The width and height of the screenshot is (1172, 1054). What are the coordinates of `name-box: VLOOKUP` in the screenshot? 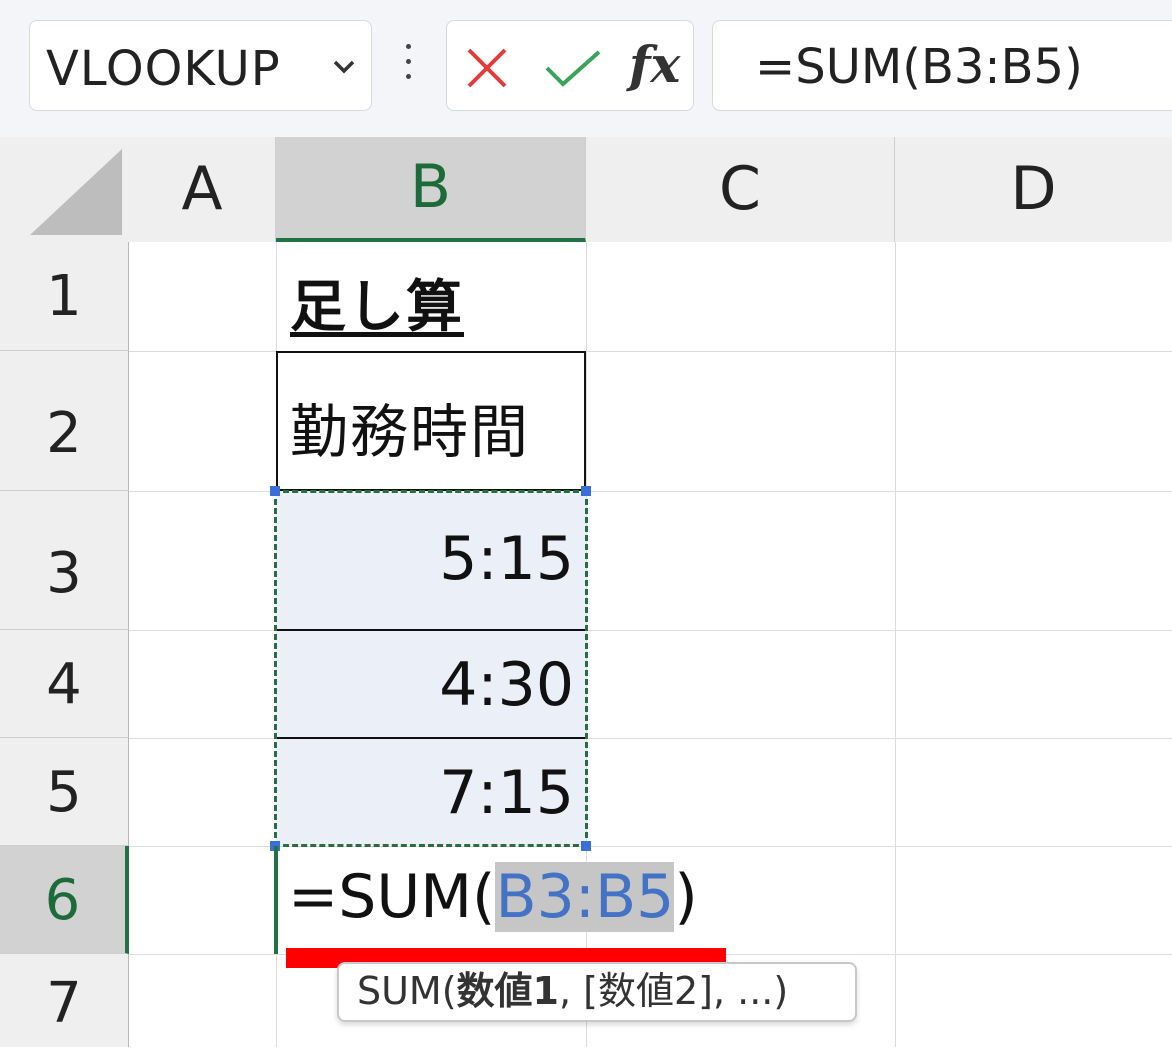 It's located at (200, 65).